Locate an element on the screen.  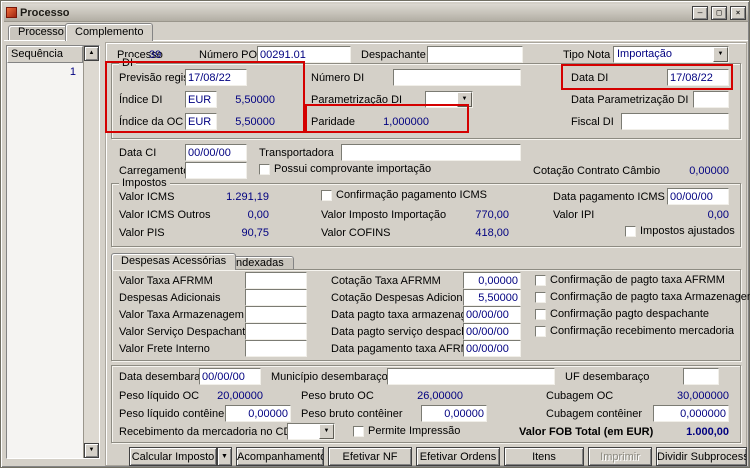
conf-recebimento-mercadoria-checkbox: Confirmação recebimento mercadoria is located at coordinates (634, 331).